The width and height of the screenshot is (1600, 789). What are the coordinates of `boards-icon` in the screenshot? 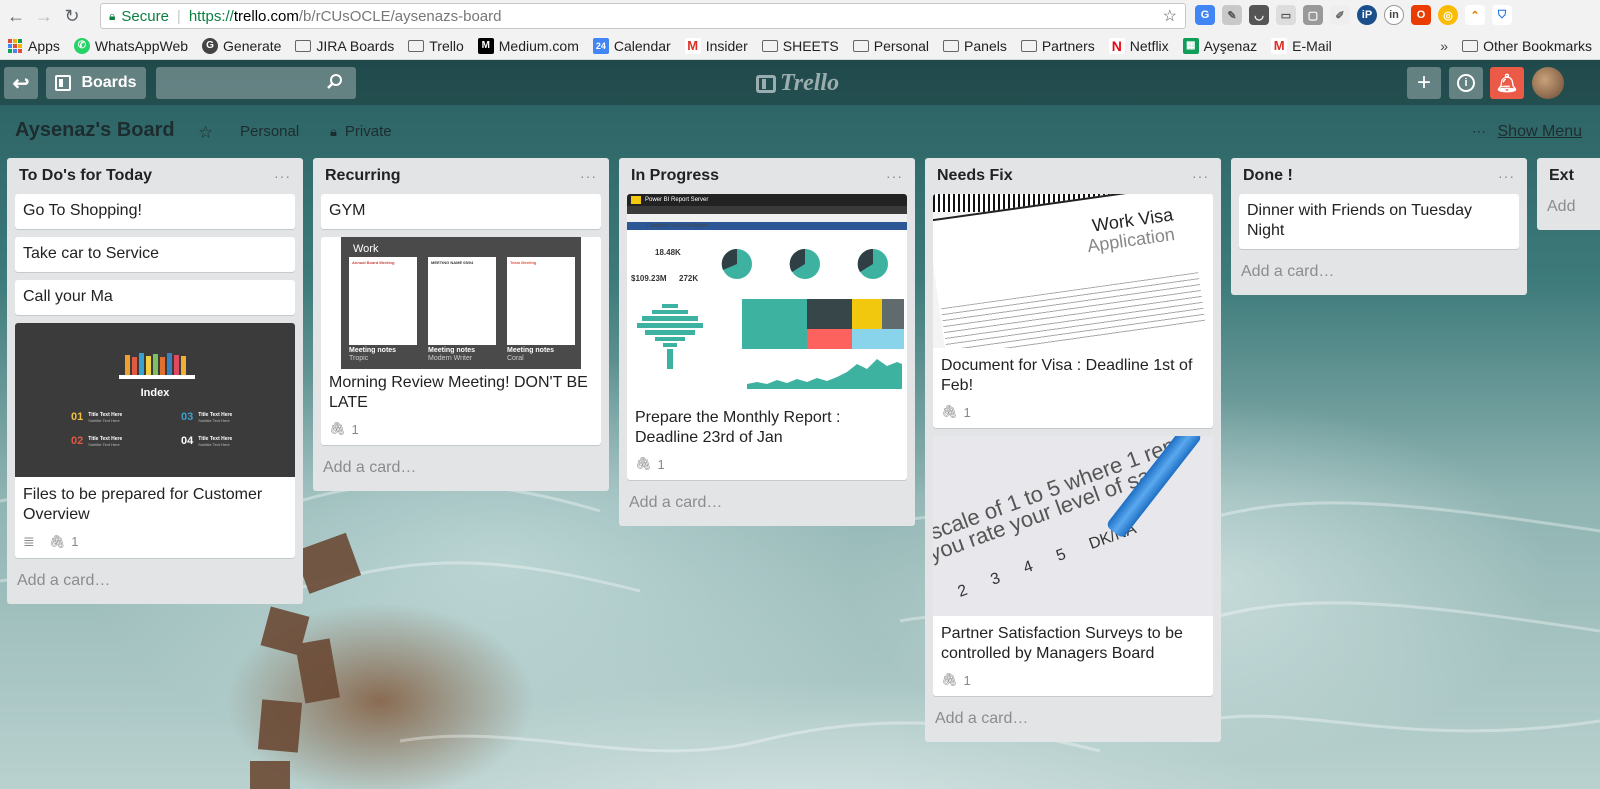 It's located at (63, 83).